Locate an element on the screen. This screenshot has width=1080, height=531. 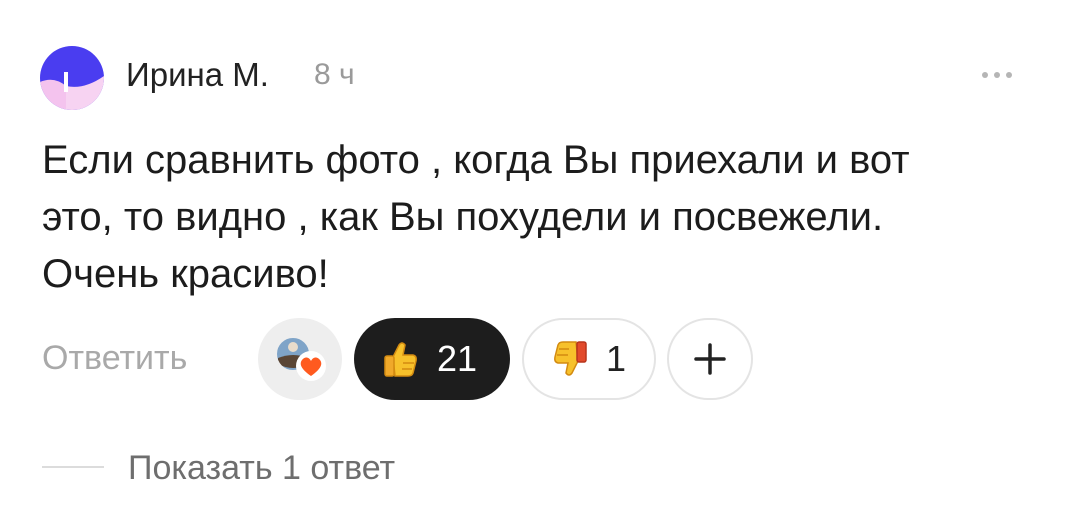
avatar-image is located at coordinates (72, 78).